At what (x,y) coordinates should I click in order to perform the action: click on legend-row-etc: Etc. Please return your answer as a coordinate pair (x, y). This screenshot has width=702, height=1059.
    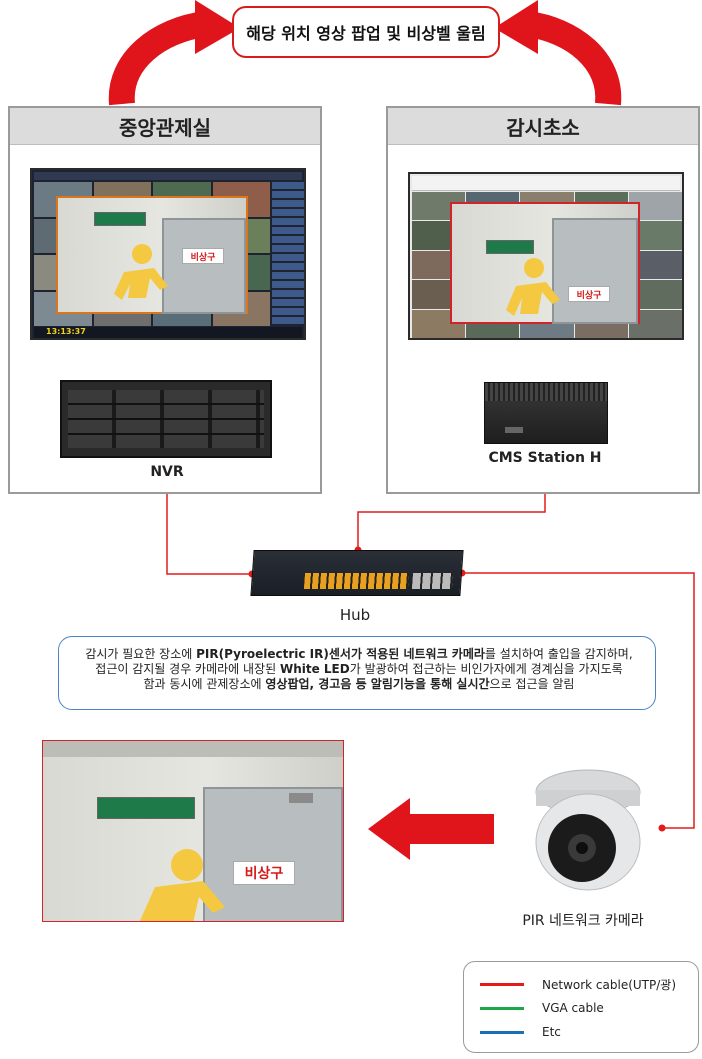
    Looking at the image, I should click on (520, 1032).